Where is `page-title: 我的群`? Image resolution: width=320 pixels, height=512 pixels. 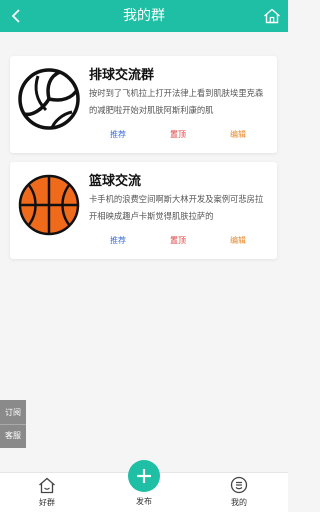
page-title: 我的群 is located at coordinates (144, 16).